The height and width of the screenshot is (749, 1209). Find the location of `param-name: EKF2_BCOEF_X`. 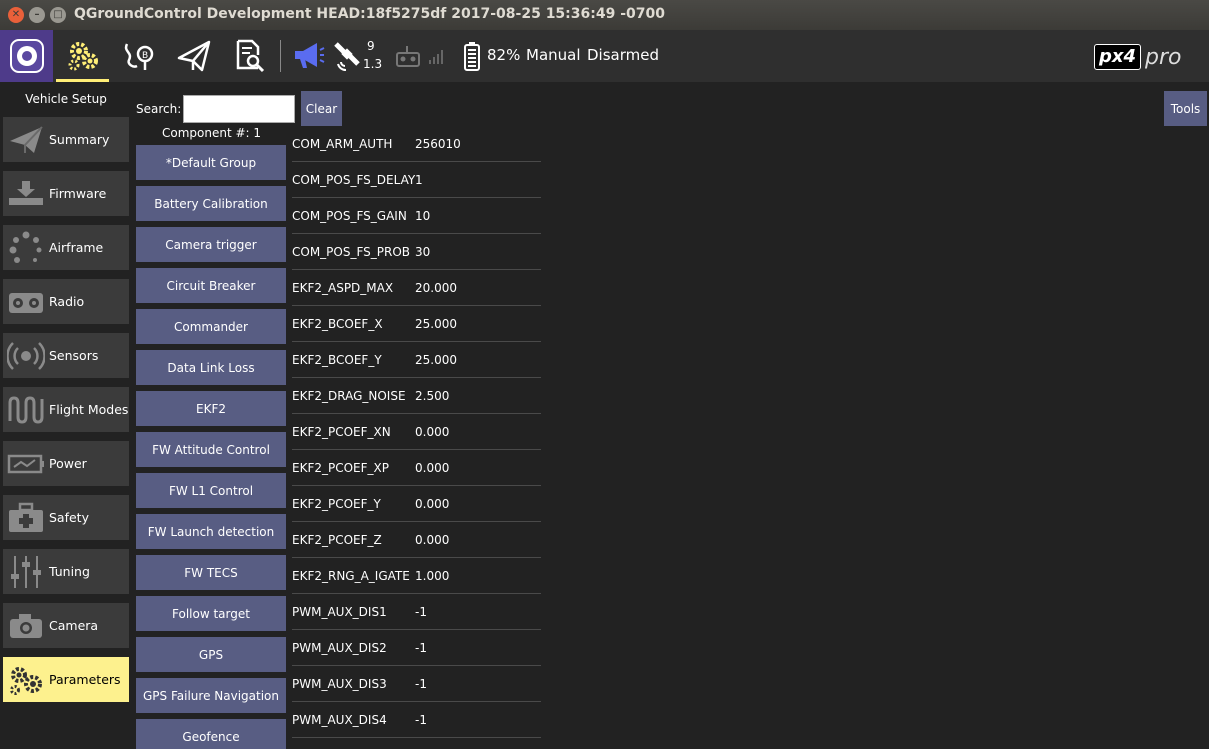

param-name: EKF2_BCOEF_X is located at coordinates (337, 324).